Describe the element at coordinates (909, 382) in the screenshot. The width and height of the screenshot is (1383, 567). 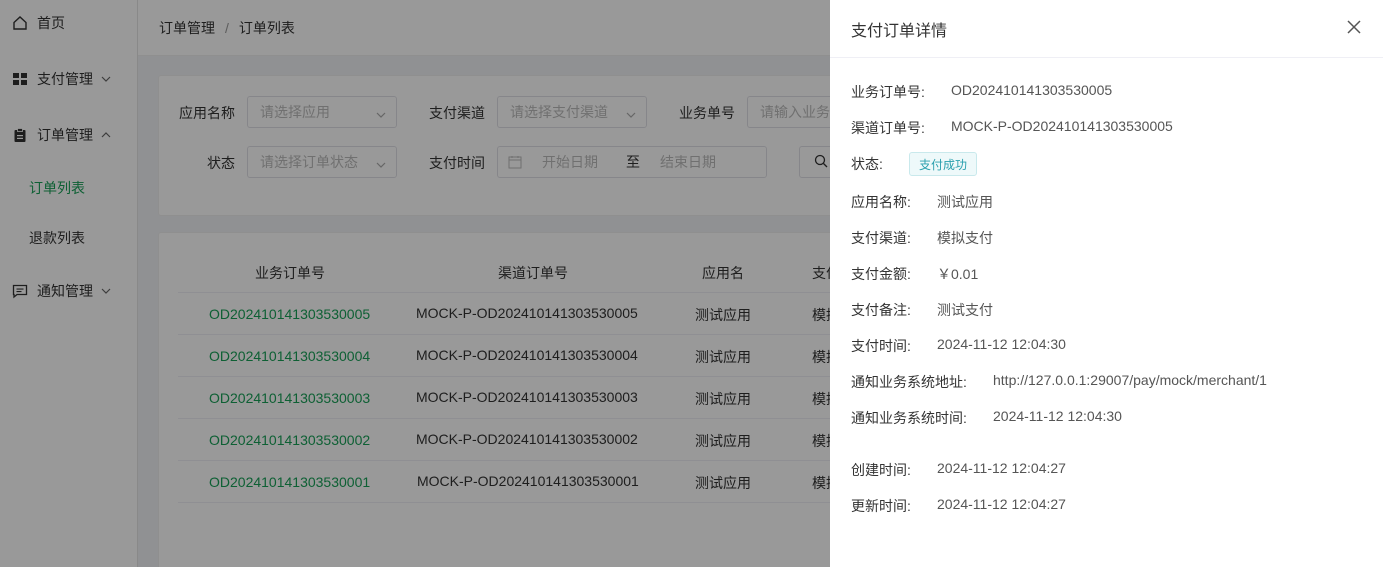
I see `notify-url-label: 通知业务系统地址:` at that location.